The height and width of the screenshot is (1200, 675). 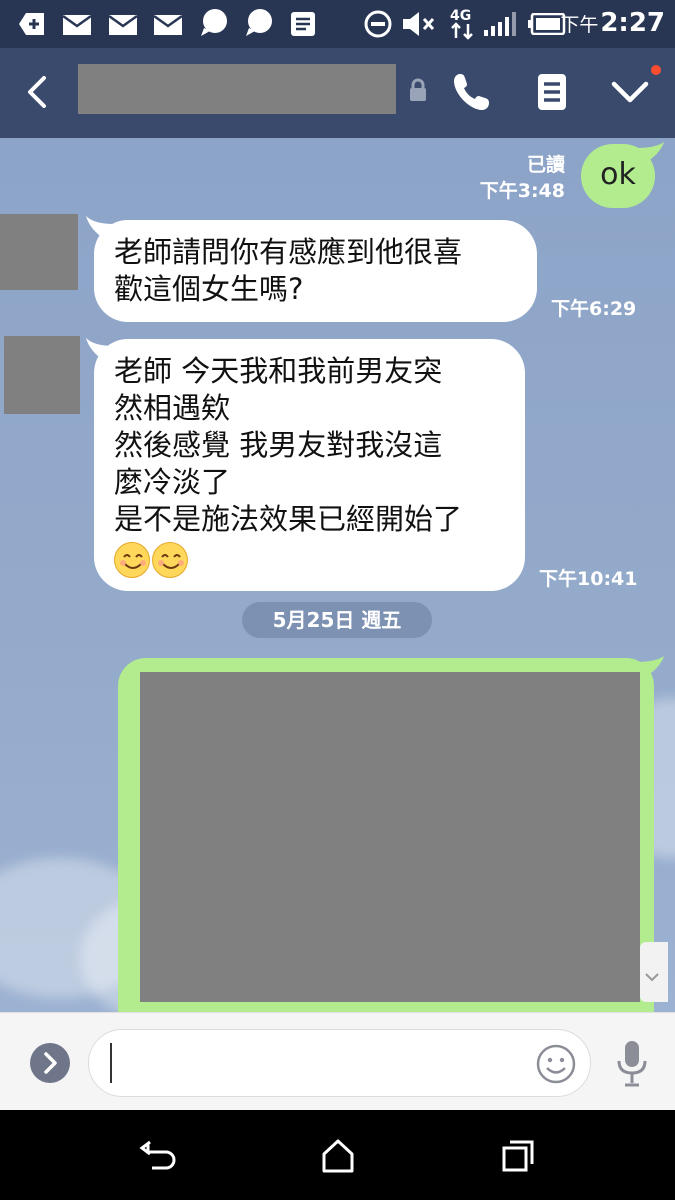 I want to click on message-line: 老師 今天我和我前男友突, so click(x=278, y=371).